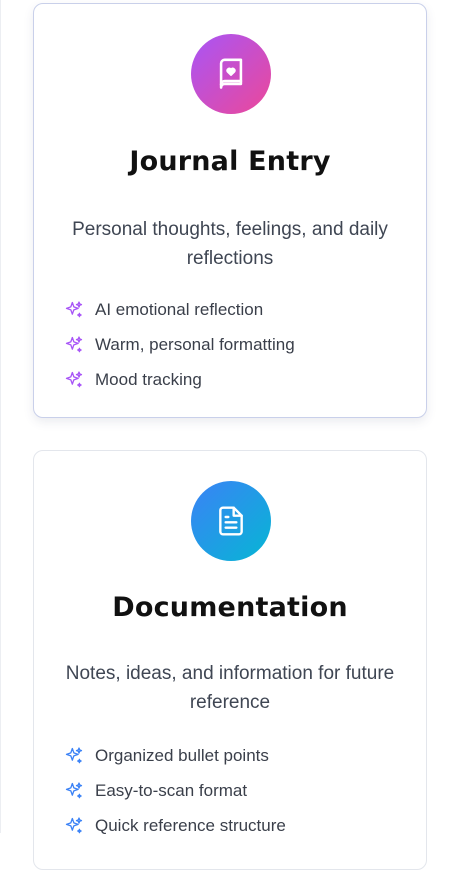 The width and height of the screenshot is (457, 870). What do you see at coordinates (148, 379) in the screenshot?
I see `feature-label: Mood tracking` at bounding box center [148, 379].